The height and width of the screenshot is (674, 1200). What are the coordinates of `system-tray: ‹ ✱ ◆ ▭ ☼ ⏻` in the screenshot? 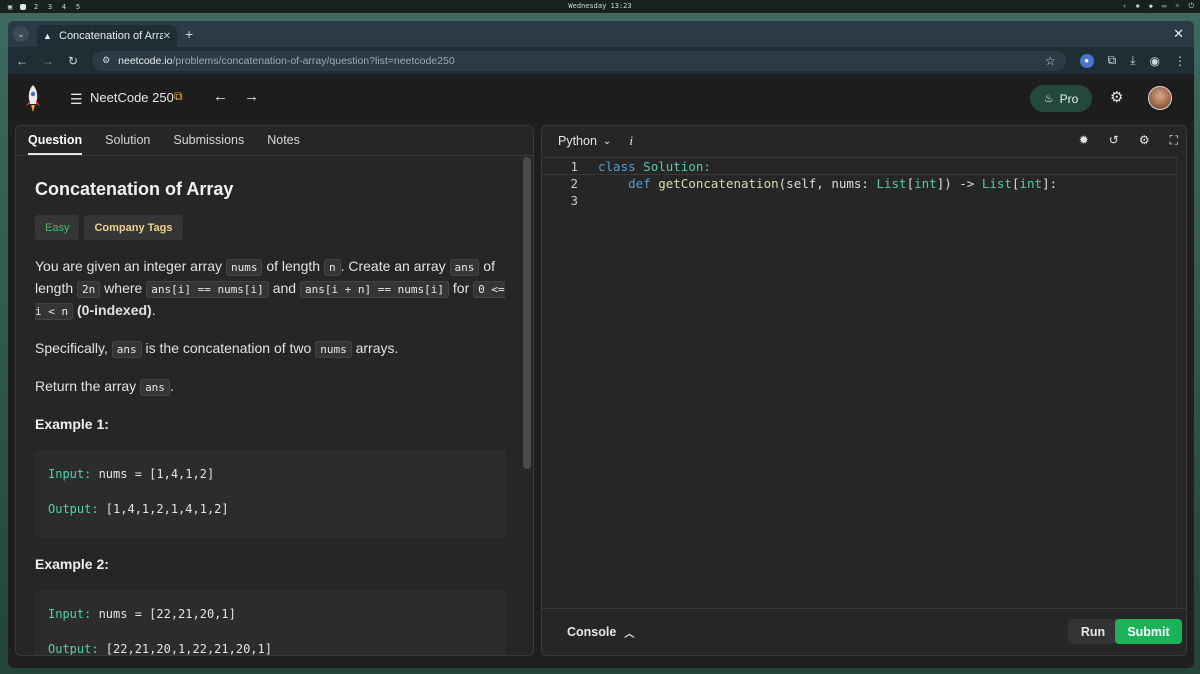 It's located at (1158, 6).